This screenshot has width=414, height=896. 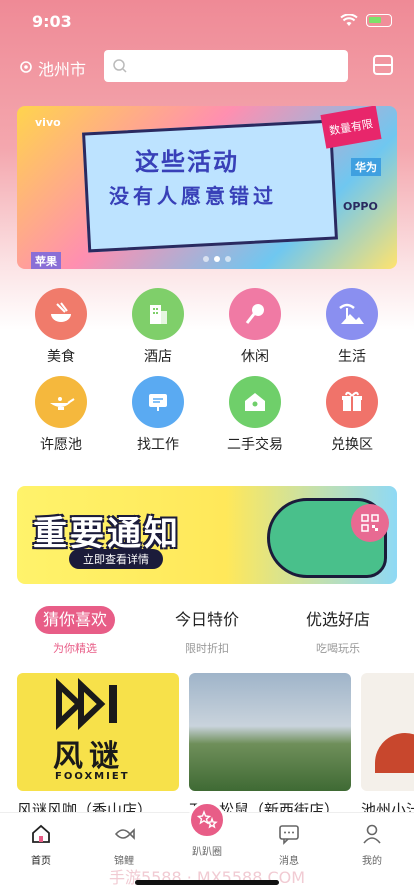 I want to click on category-label: 休闲, so click(x=255, y=357).